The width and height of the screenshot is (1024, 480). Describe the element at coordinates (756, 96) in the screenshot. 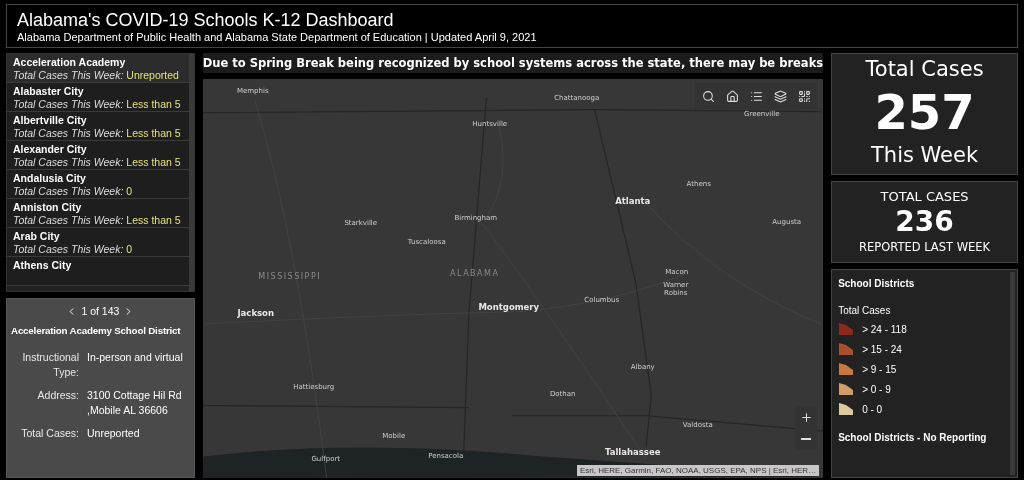

I see `list-icon` at that location.